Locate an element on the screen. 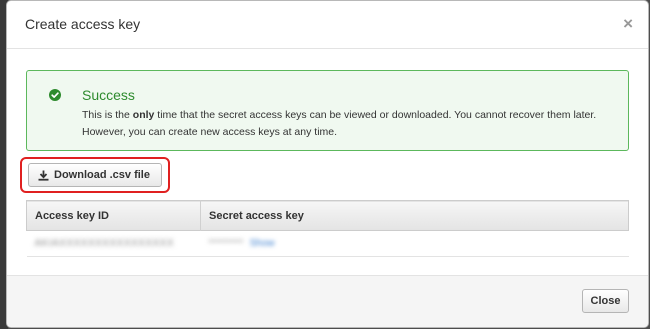  show-secret-link: Show is located at coordinates (262, 243).